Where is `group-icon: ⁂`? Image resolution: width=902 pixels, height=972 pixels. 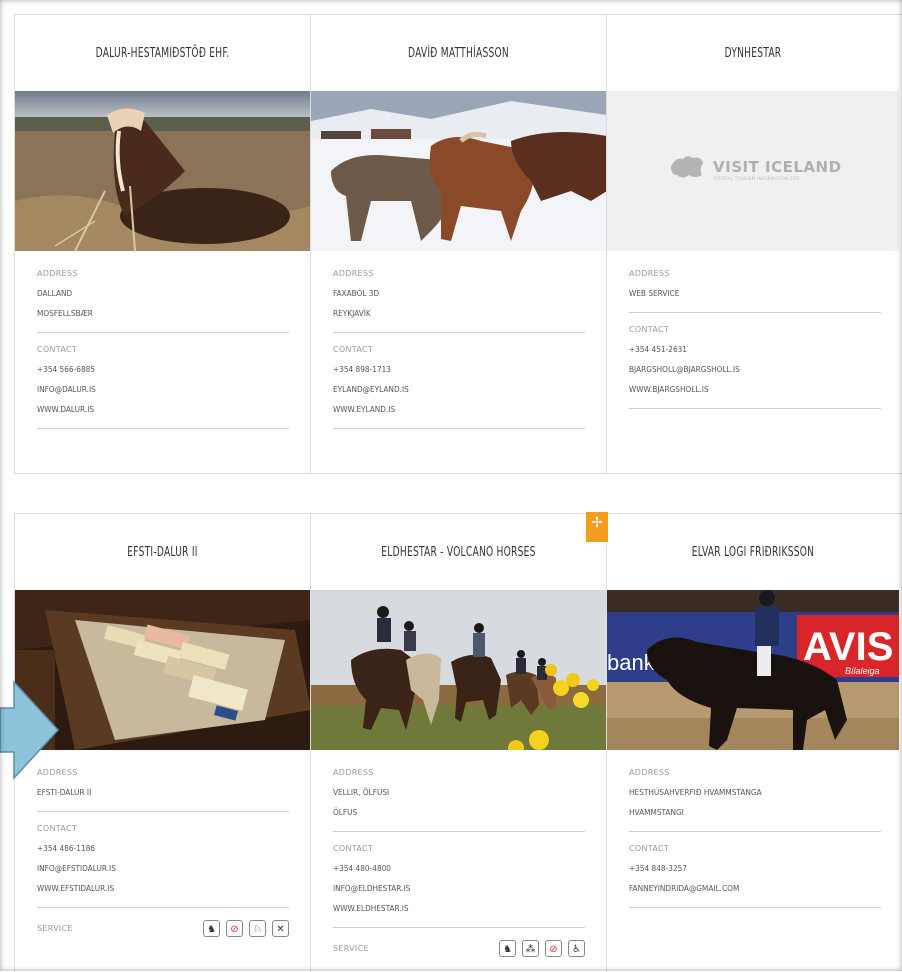 group-icon: ⁂ is located at coordinates (530, 948).